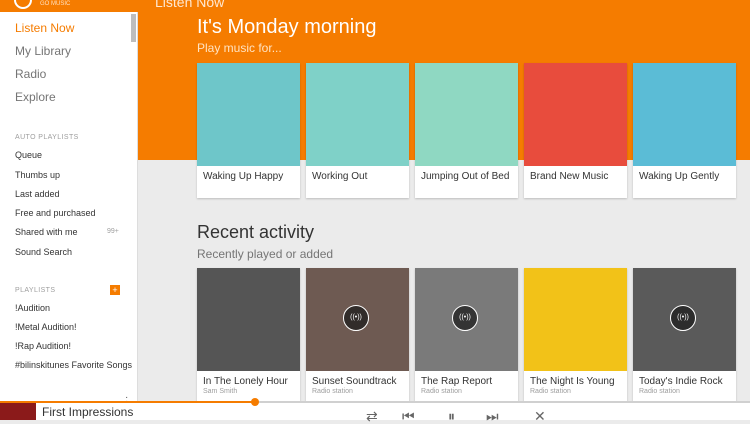 Image resolution: width=750 pixels, height=424 pixels. Describe the element at coordinates (375, 6) in the screenshot. I see `top-app-bar: GO MUSIC Listen Now` at that location.